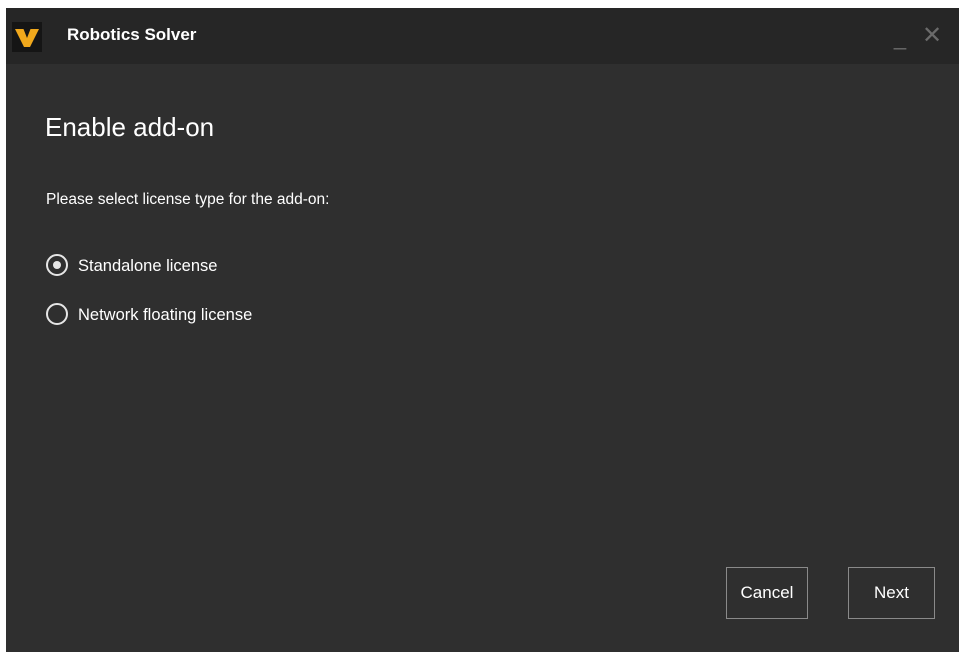 The image size is (965, 652). What do you see at coordinates (27, 37) in the screenshot?
I see `app-logo-icon` at bounding box center [27, 37].